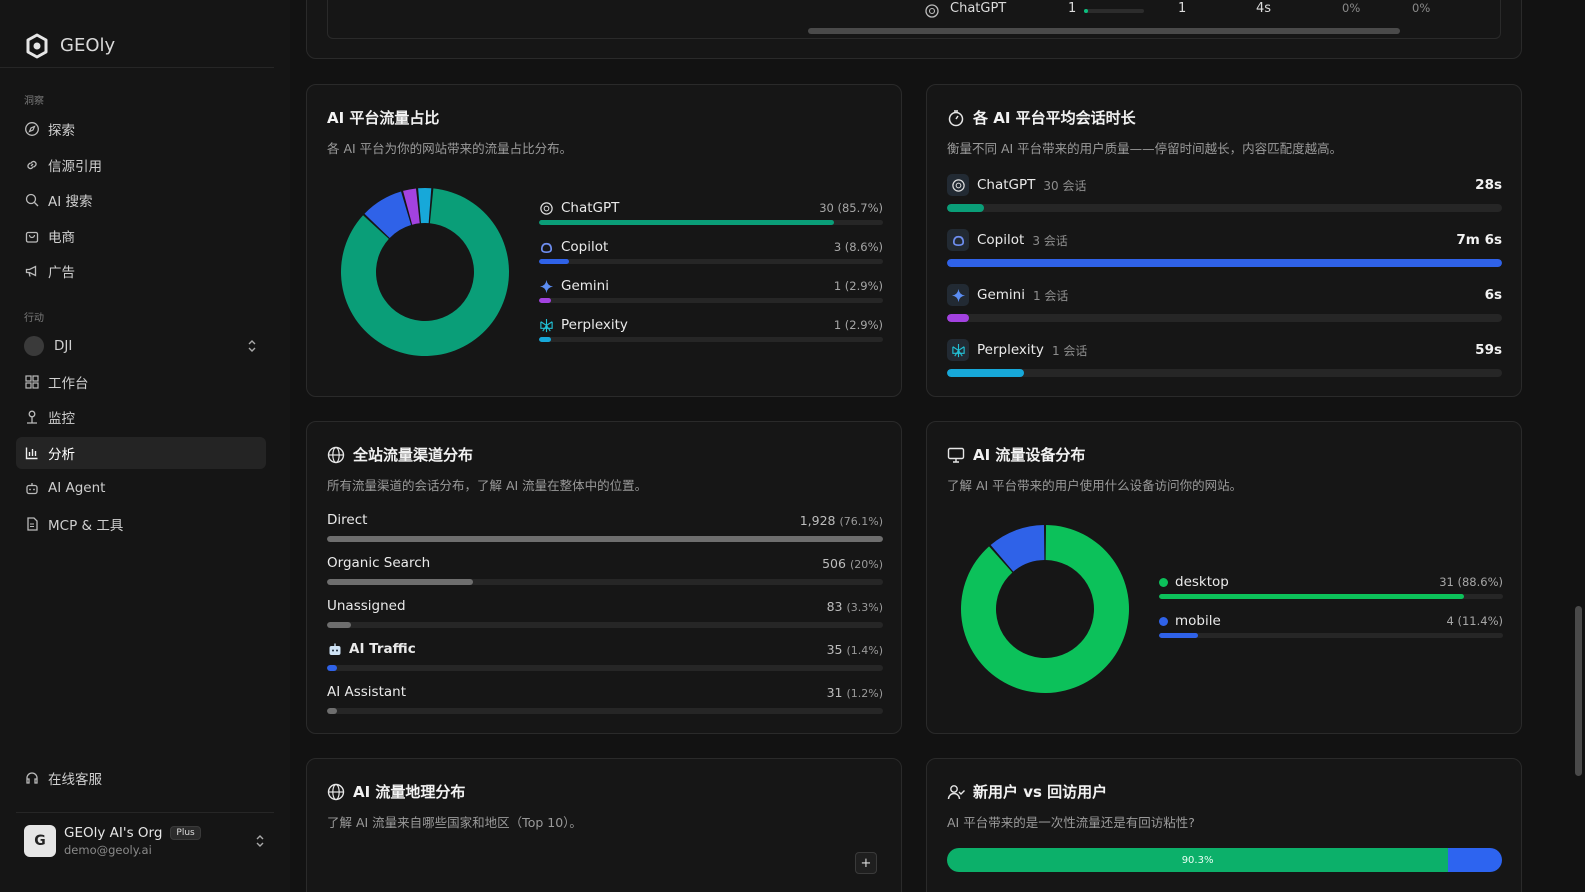  Describe the element at coordinates (1224, 247) in the screenshot. I see `duration-row: Copilot 3 会话 7m 6s` at that location.